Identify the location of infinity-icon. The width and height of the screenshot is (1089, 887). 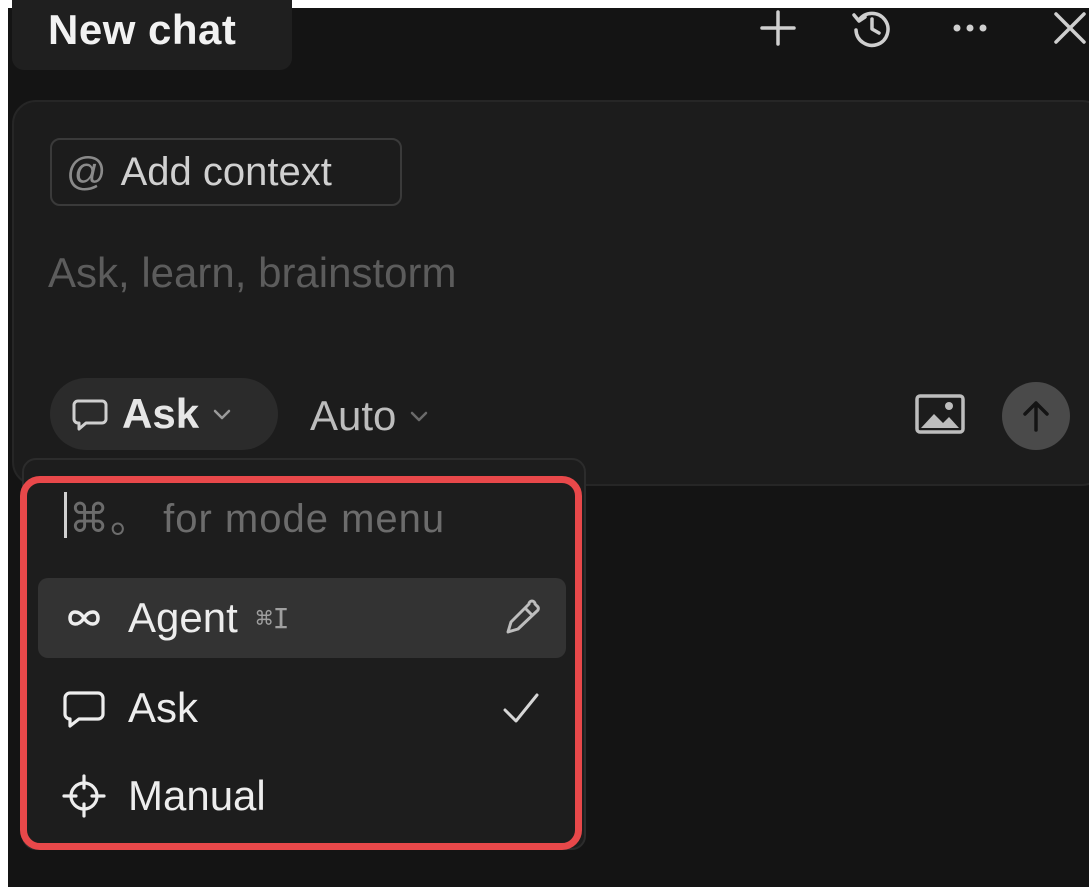
(84, 618).